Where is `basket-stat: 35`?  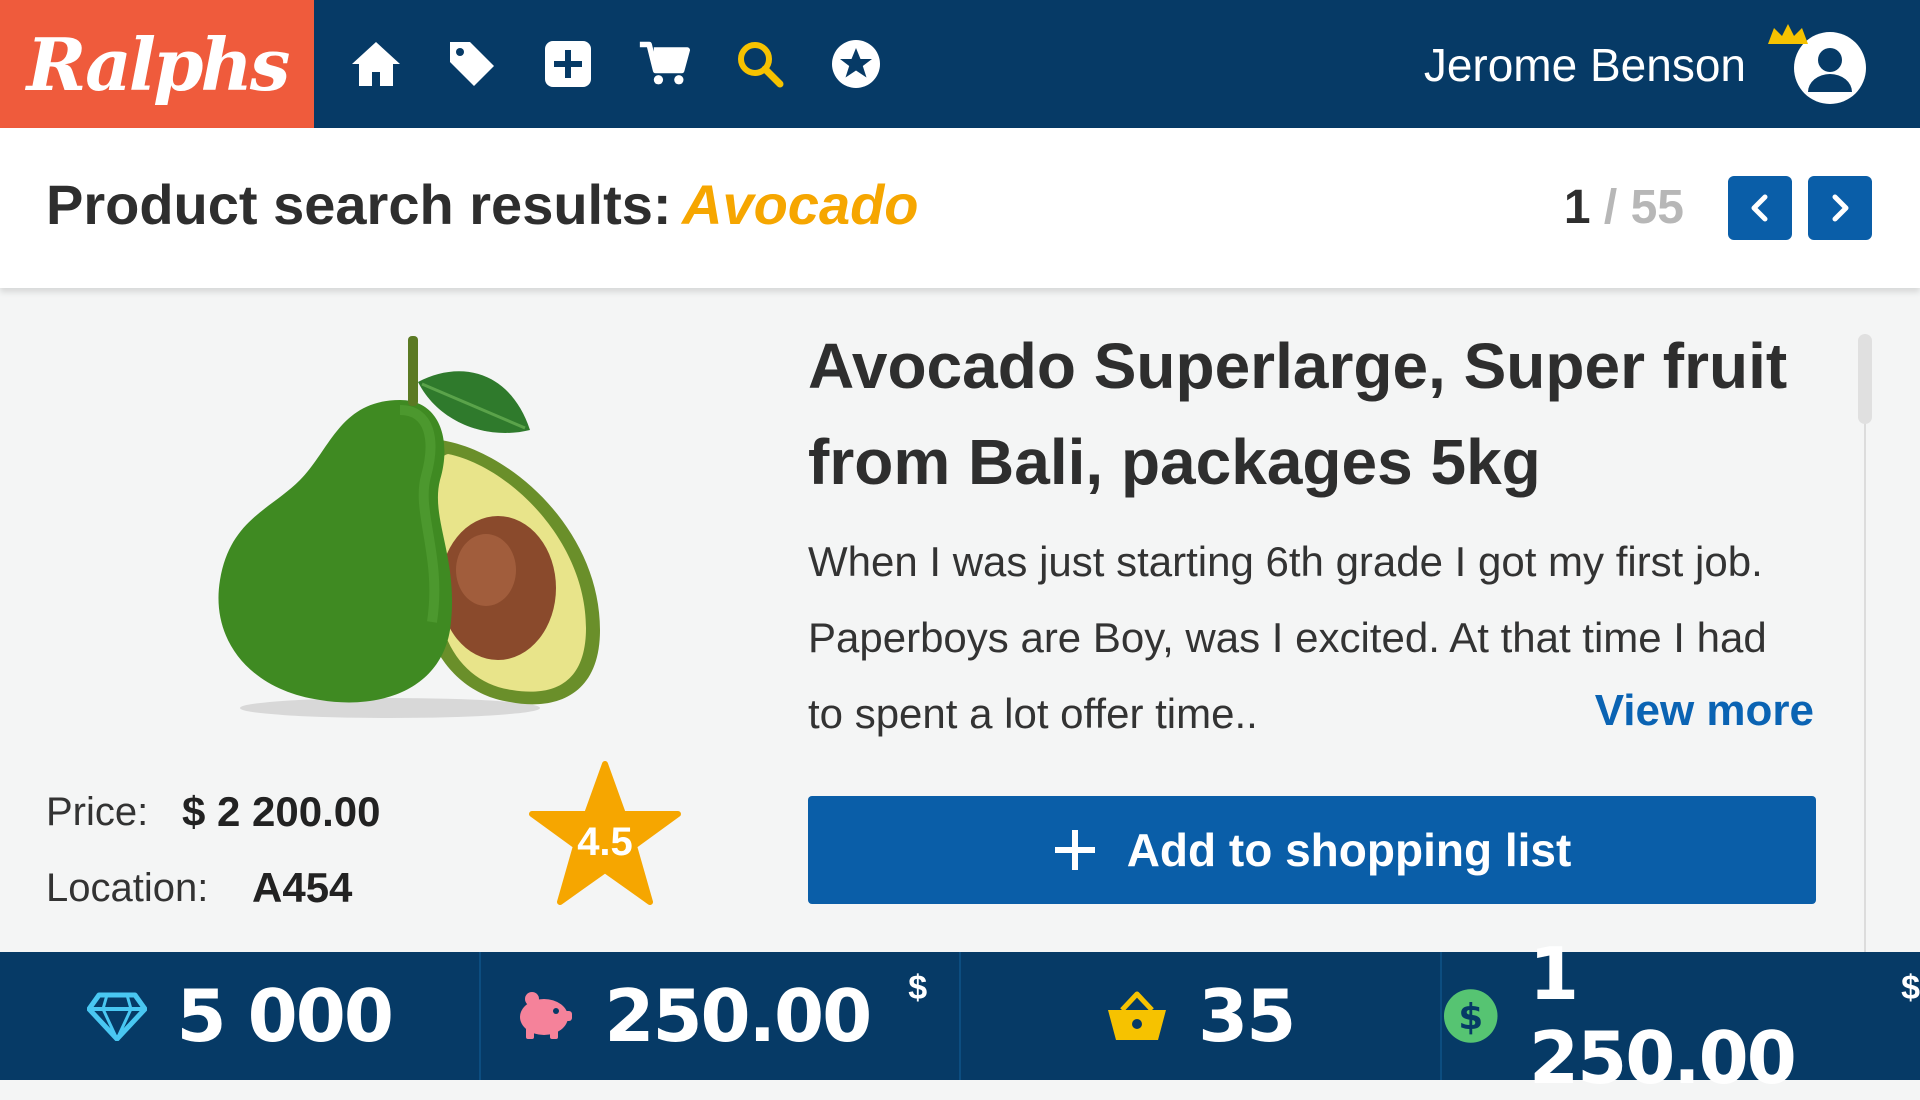 basket-stat: 35 is located at coordinates (1201, 1016).